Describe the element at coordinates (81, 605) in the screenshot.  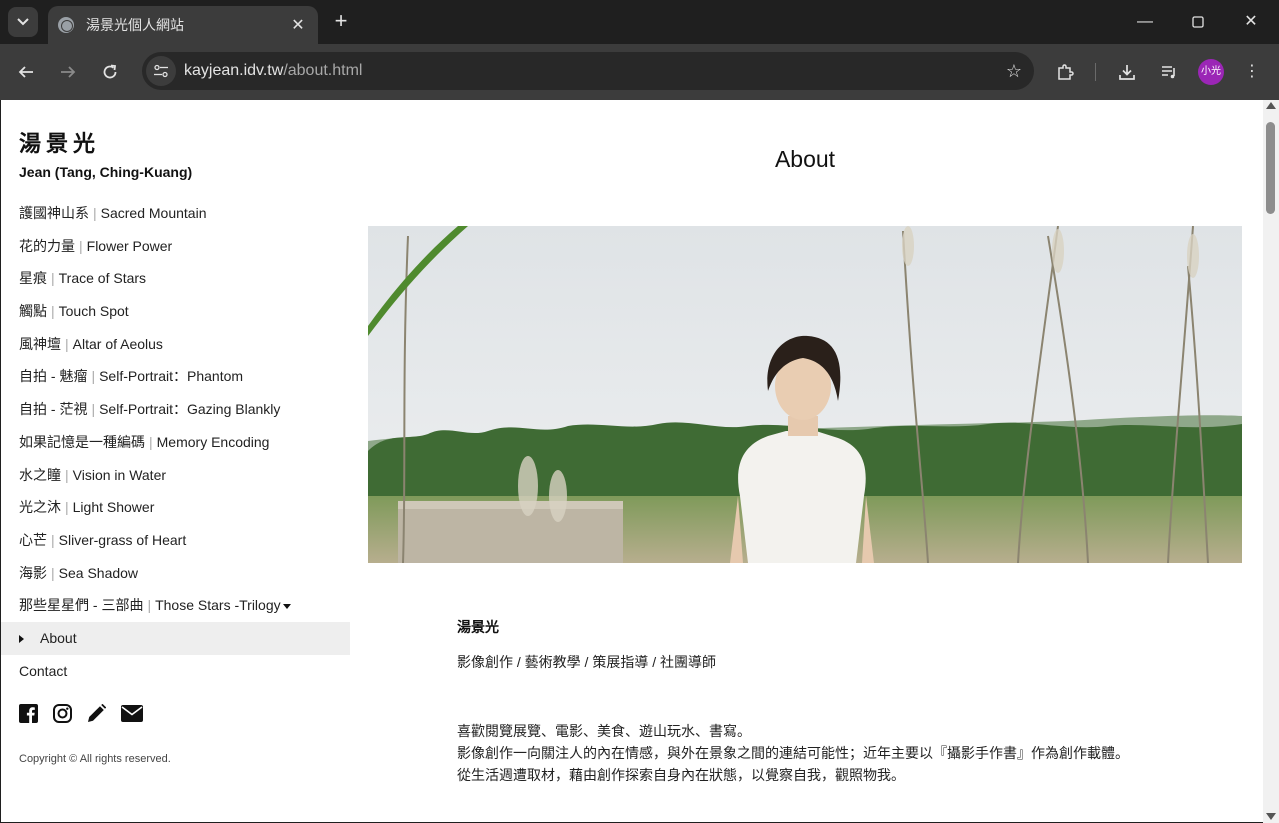
I see `sidebar-item-zh: 那些星星們 - 三部曲` at that location.